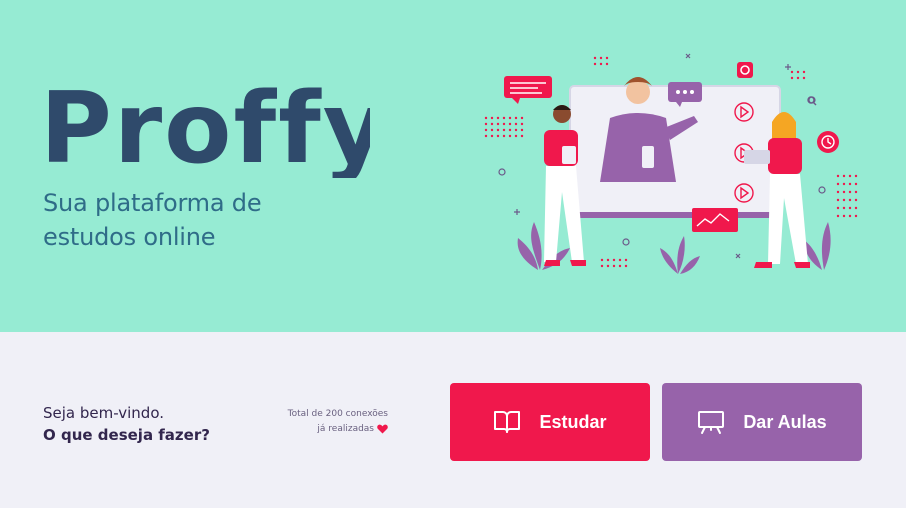  I want to click on study-button-label: Estudar, so click(573, 421).